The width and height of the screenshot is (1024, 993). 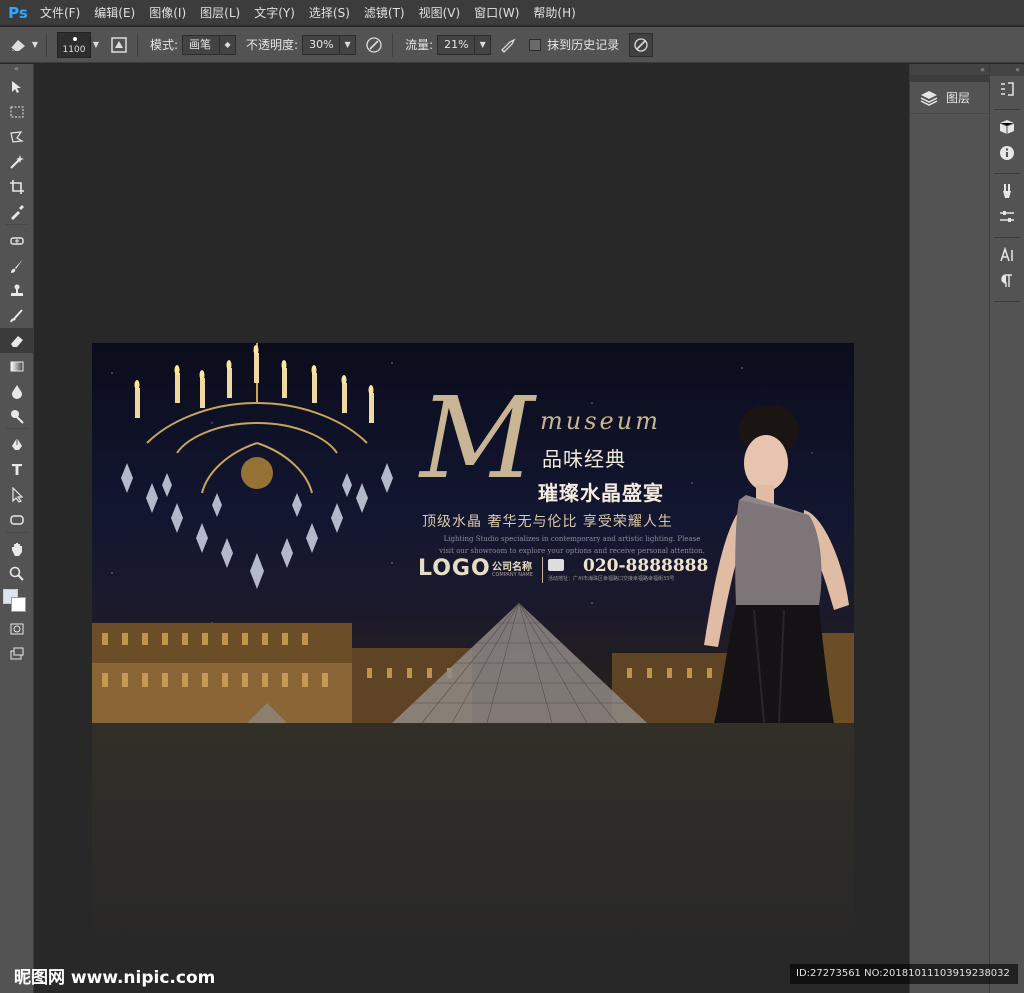 What do you see at coordinates (1007, 153) in the screenshot?
I see `info-icon` at bounding box center [1007, 153].